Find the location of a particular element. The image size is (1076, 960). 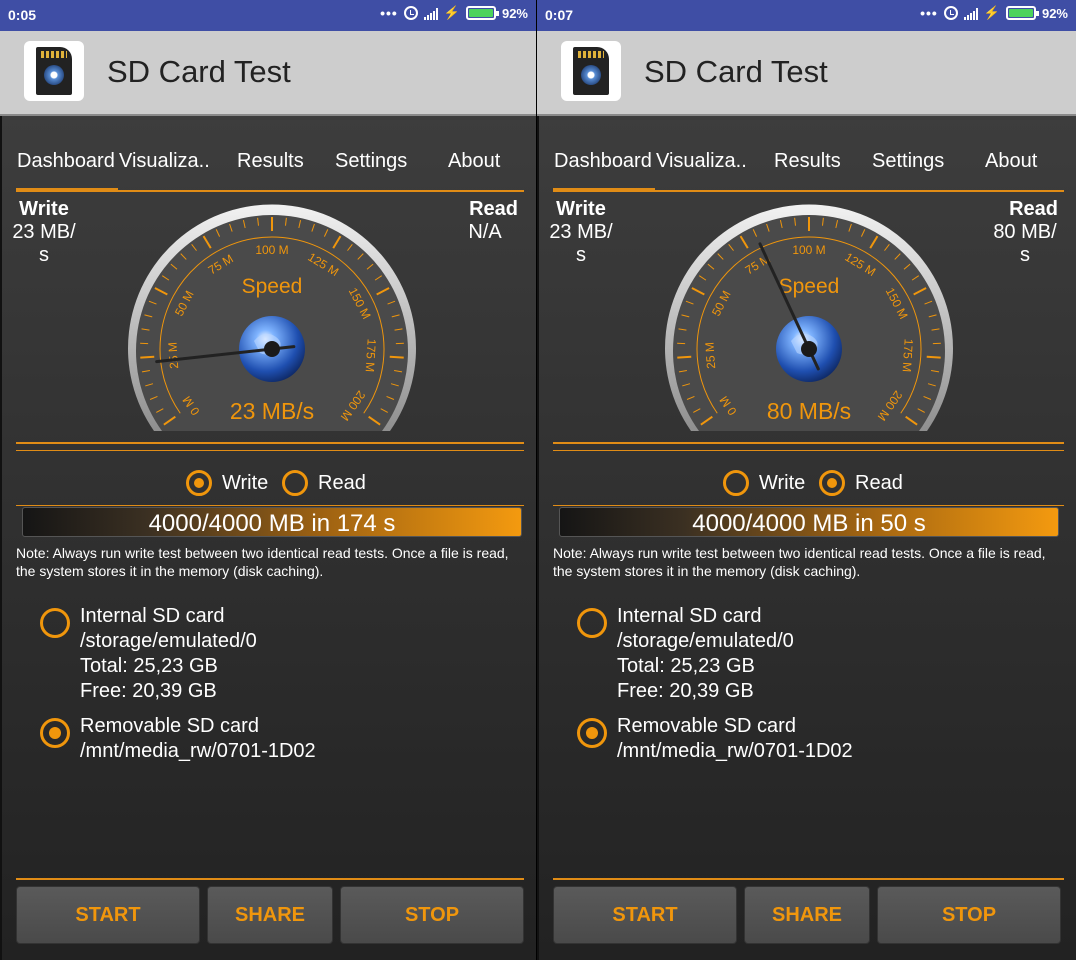

read-label: Read is located at coordinates (1033, 209).